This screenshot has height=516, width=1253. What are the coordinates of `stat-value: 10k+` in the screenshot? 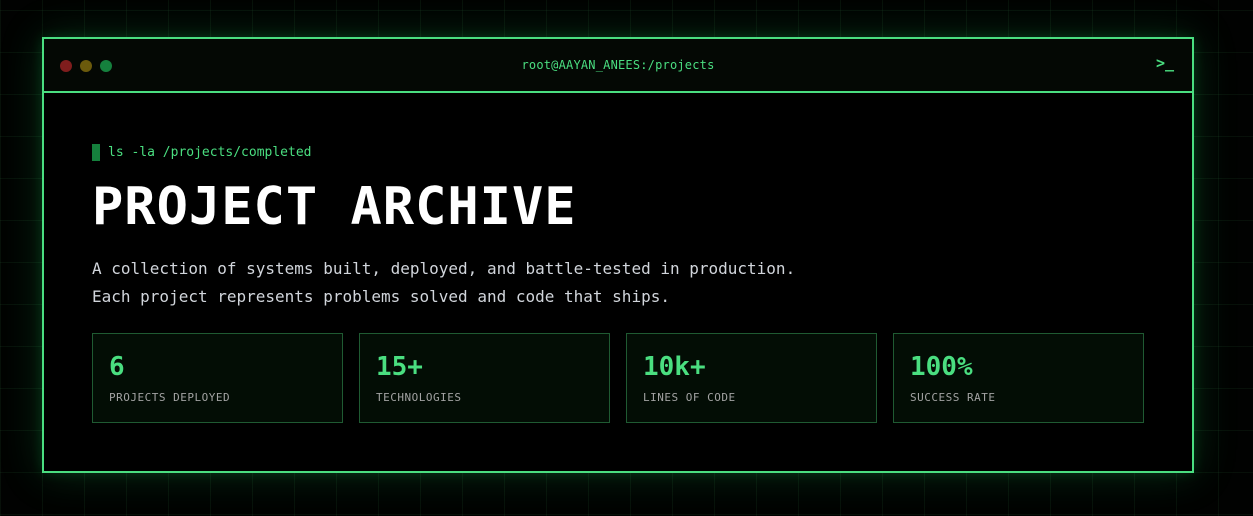 It's located at (674, 367).